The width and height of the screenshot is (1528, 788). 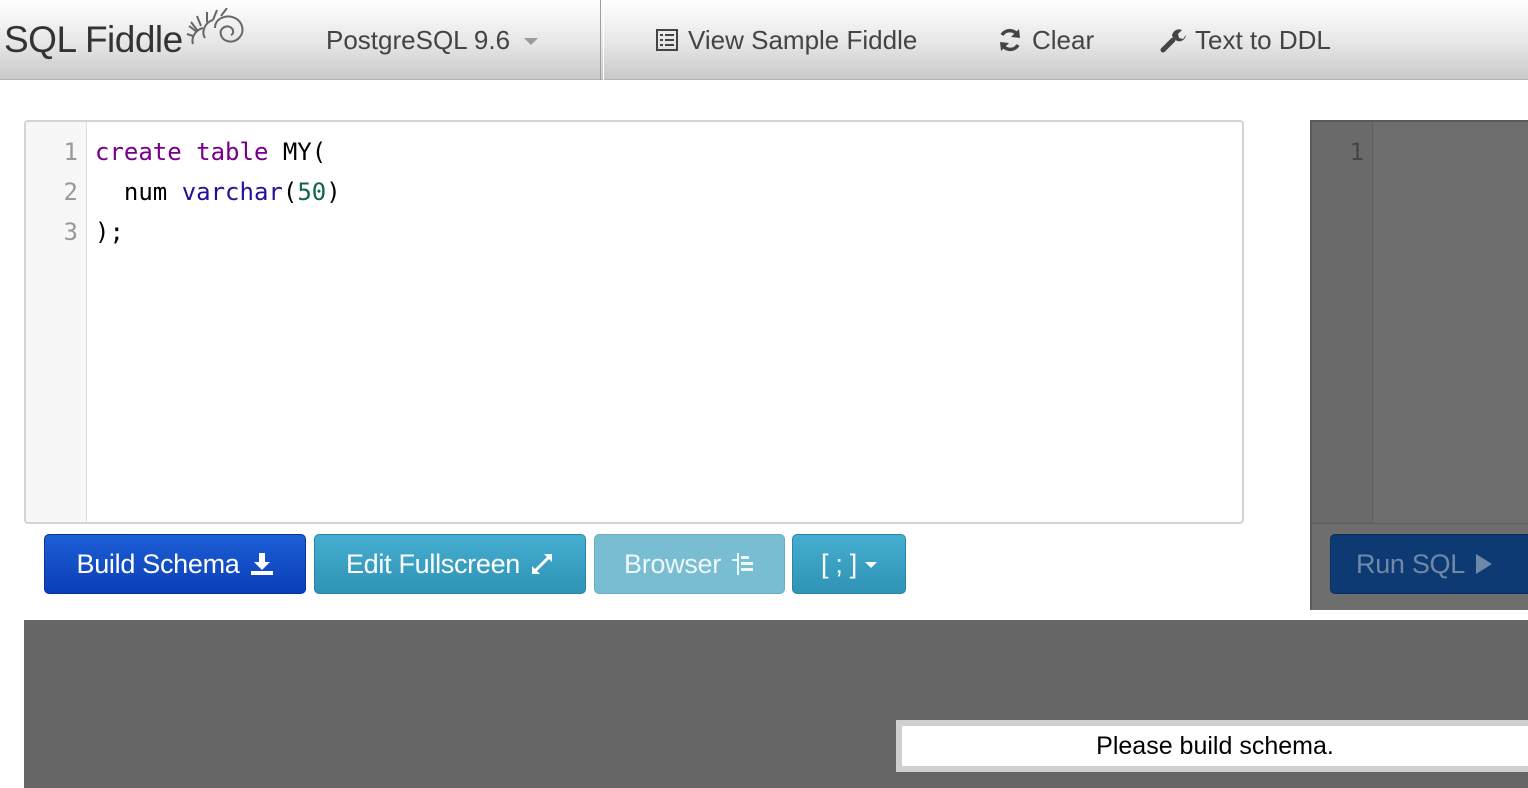 I want to click on fiddlehead-logo-icon, so click(x=218, y=31).